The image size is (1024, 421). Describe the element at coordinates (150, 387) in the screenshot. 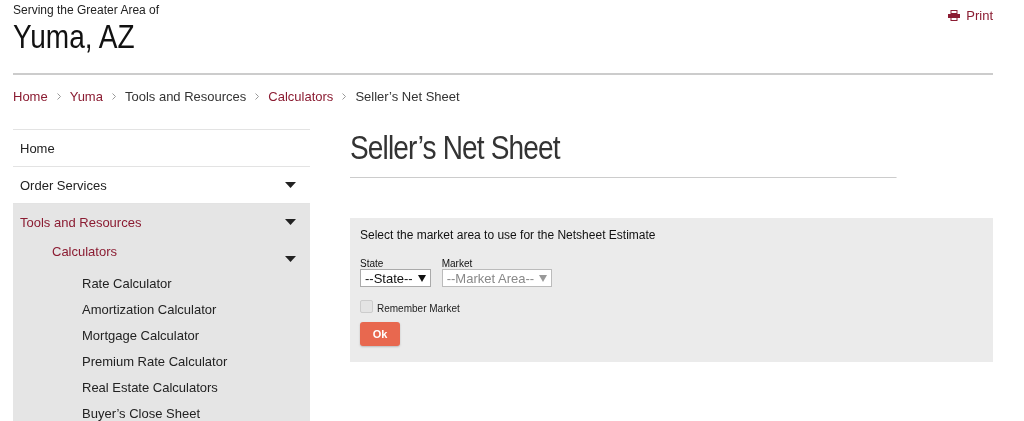

I see `sidebar-item: Real Estate Calculators` at that location.